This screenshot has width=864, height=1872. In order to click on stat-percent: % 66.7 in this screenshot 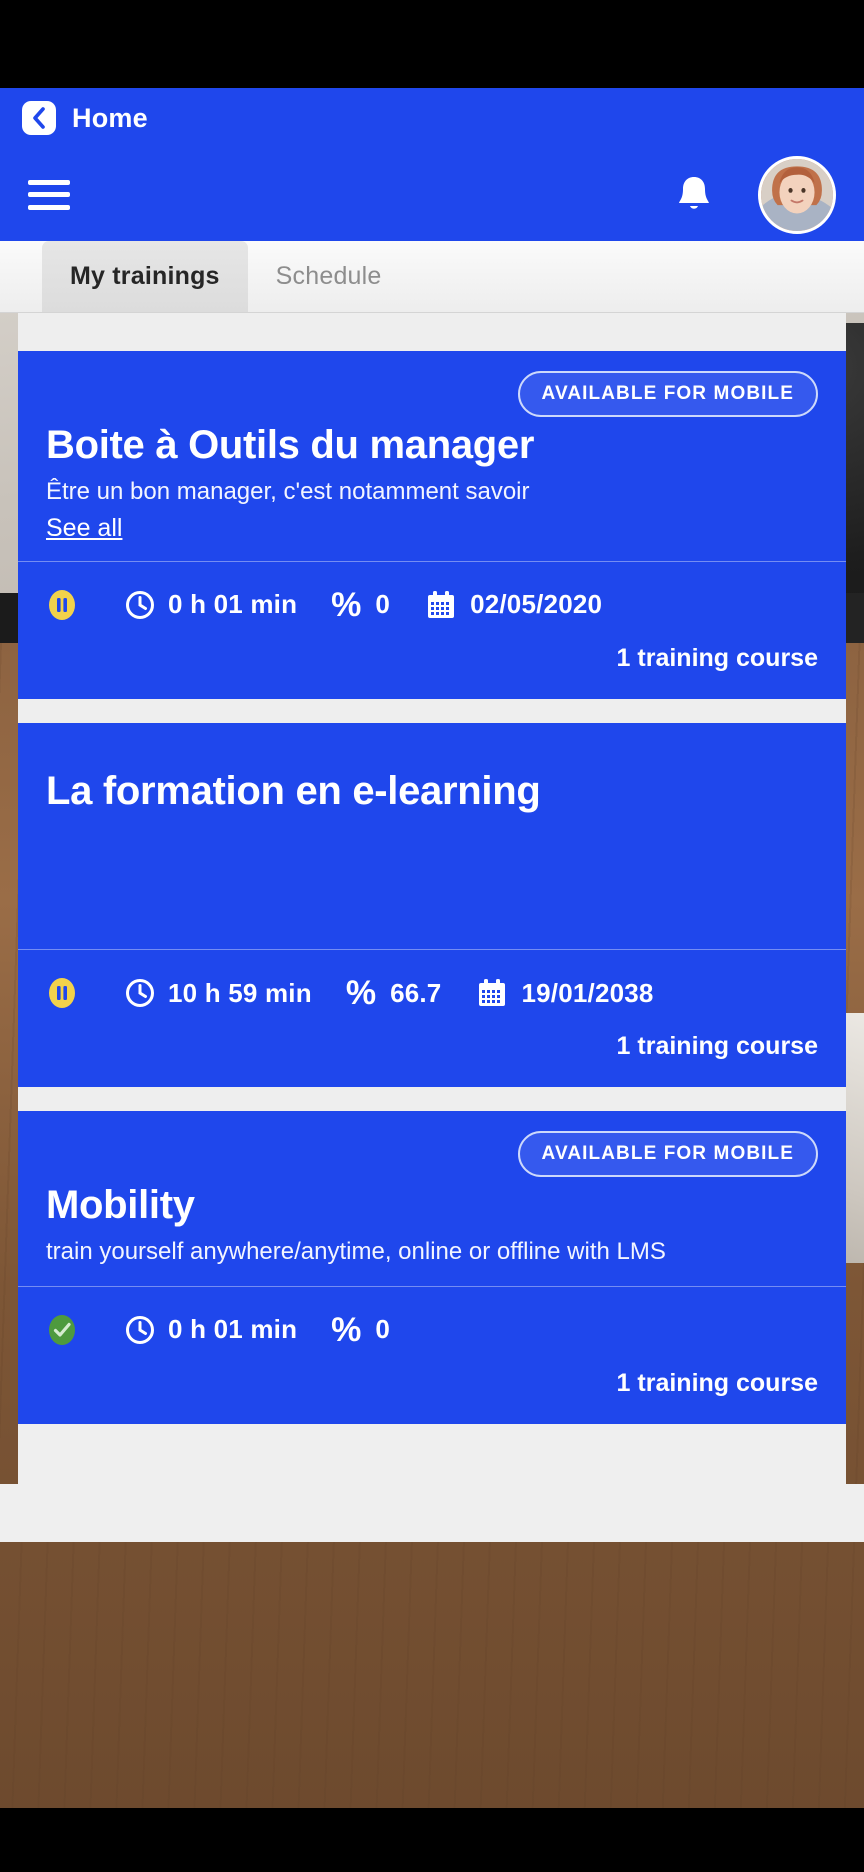, I will do `click(394, 993)`.